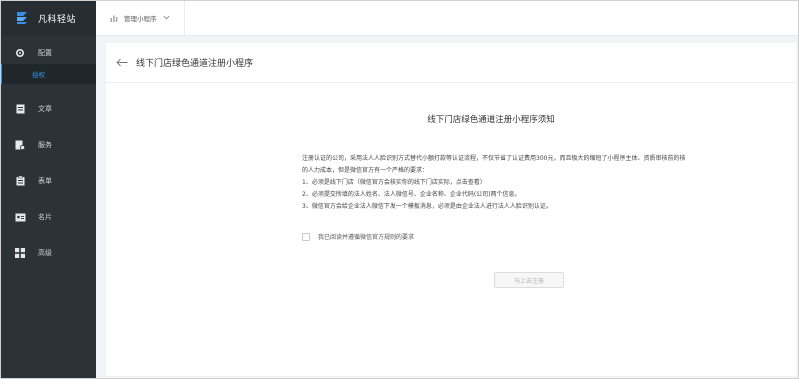 The image size is (799, 379). I want to click on sidebar-item-advanced: 高级, so click(48, 253).